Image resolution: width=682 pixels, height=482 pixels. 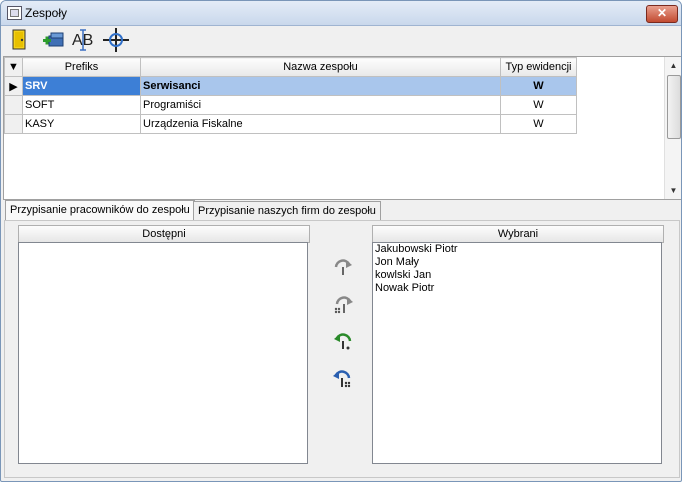 What do you see at coordinates (343, 379) in the screenshot?
I see `move-all-left-icon` at bounding box center [343, 379].